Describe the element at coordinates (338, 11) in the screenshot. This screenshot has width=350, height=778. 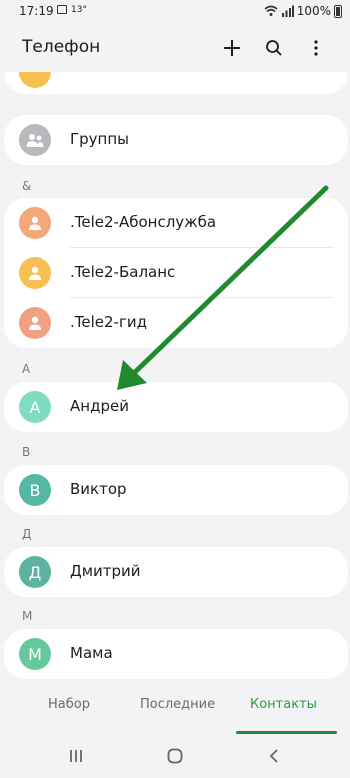
I see `battery-icon` at that location.